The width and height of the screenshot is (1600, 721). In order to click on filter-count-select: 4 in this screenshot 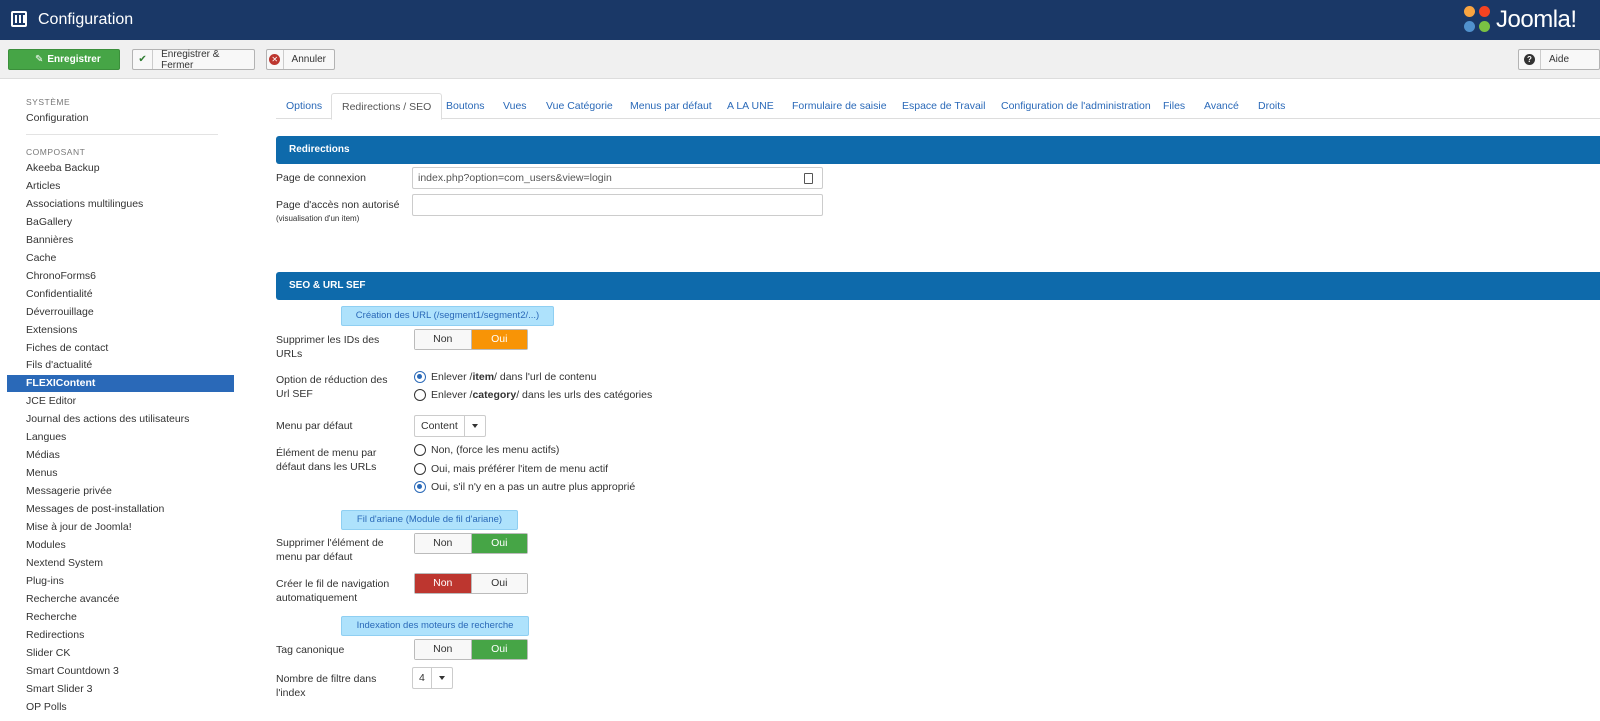, I will do `click(432, 678)`.